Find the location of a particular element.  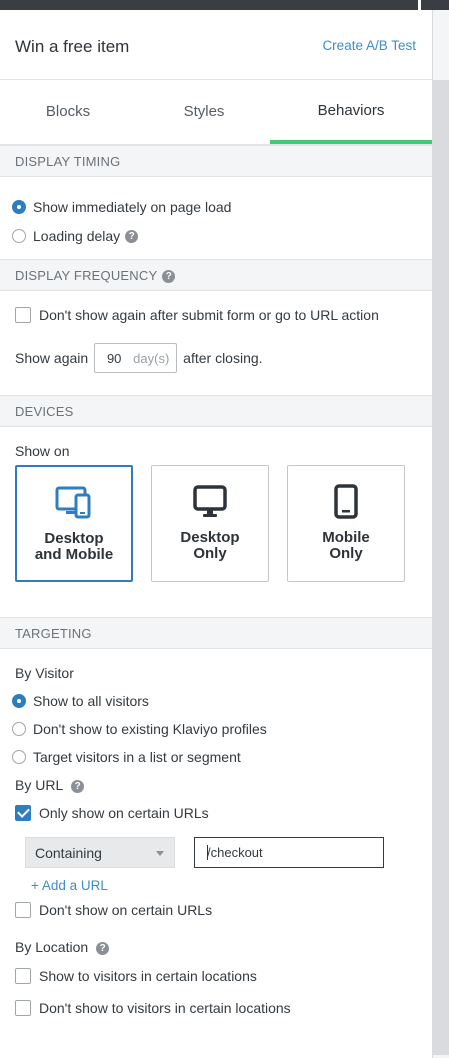

tab-bar: Blocks Styles Behaviors is located at coordinates (216, 112).